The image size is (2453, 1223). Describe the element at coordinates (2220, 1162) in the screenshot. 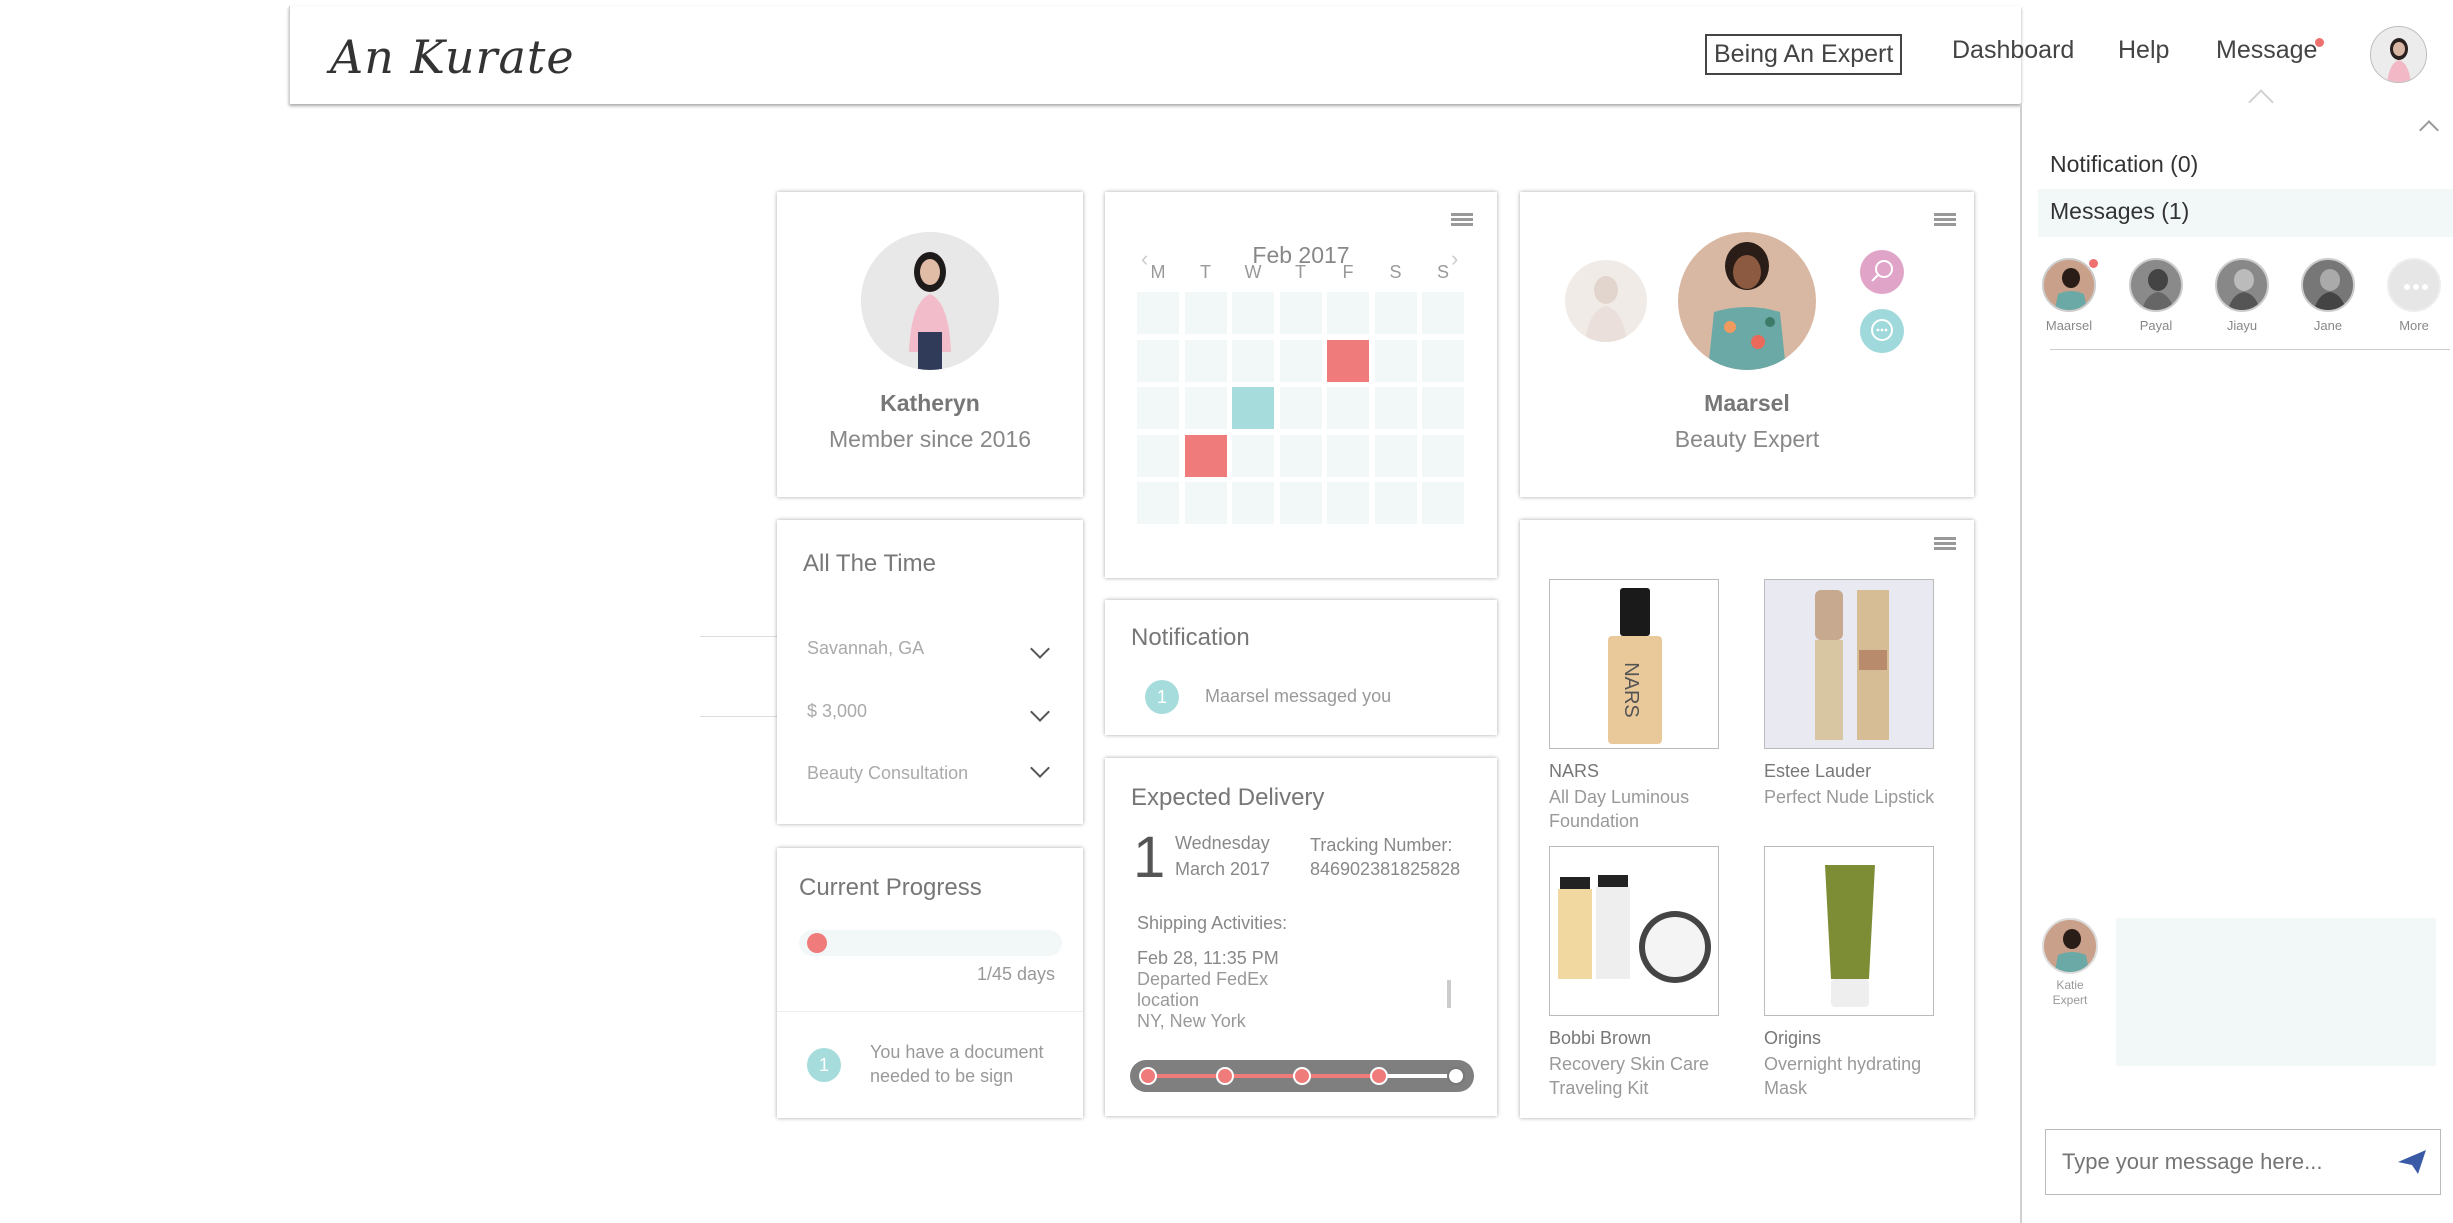

I see `message-input` at that location.